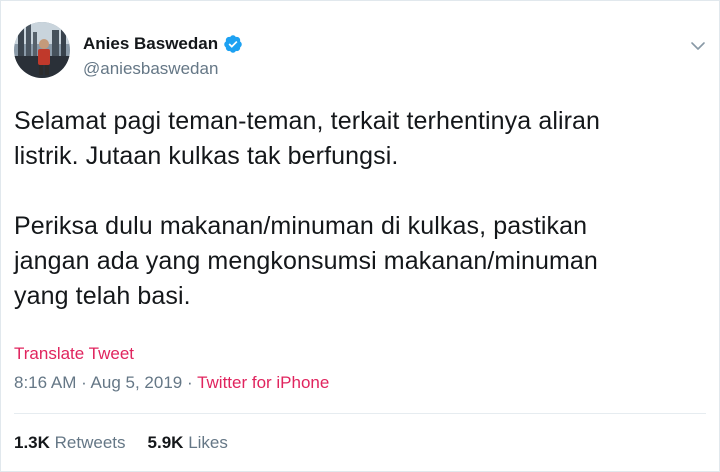 This screenshot has height=472, width=720. I want to click on avatar, so click(42, 50).